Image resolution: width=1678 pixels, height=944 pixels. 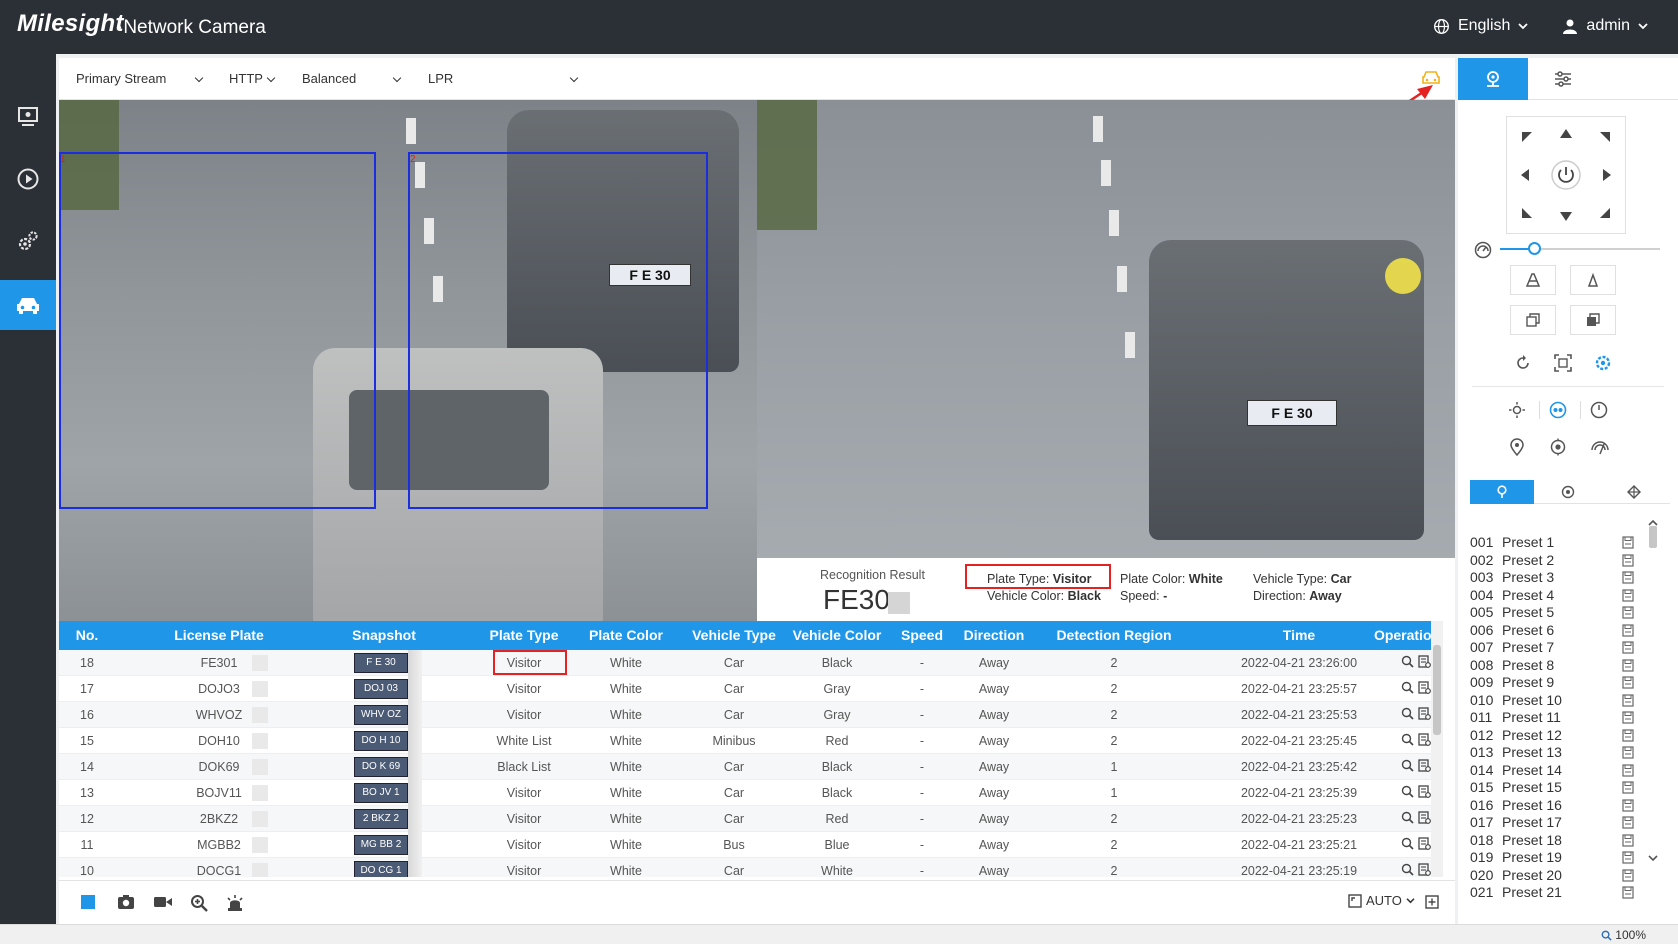 I want to click on timer-icon, so click(x=1599, y=410).